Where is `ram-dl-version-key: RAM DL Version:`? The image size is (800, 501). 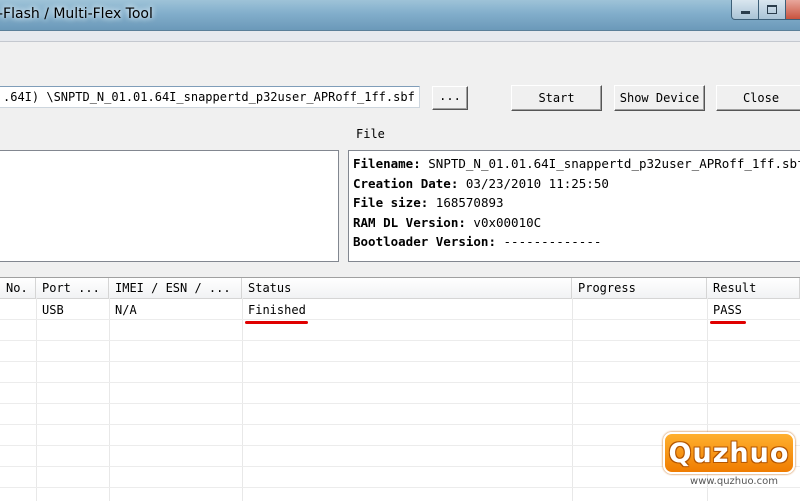
ram-dl-version-key: RAM DL Version: is located at coordinates (409, 222).